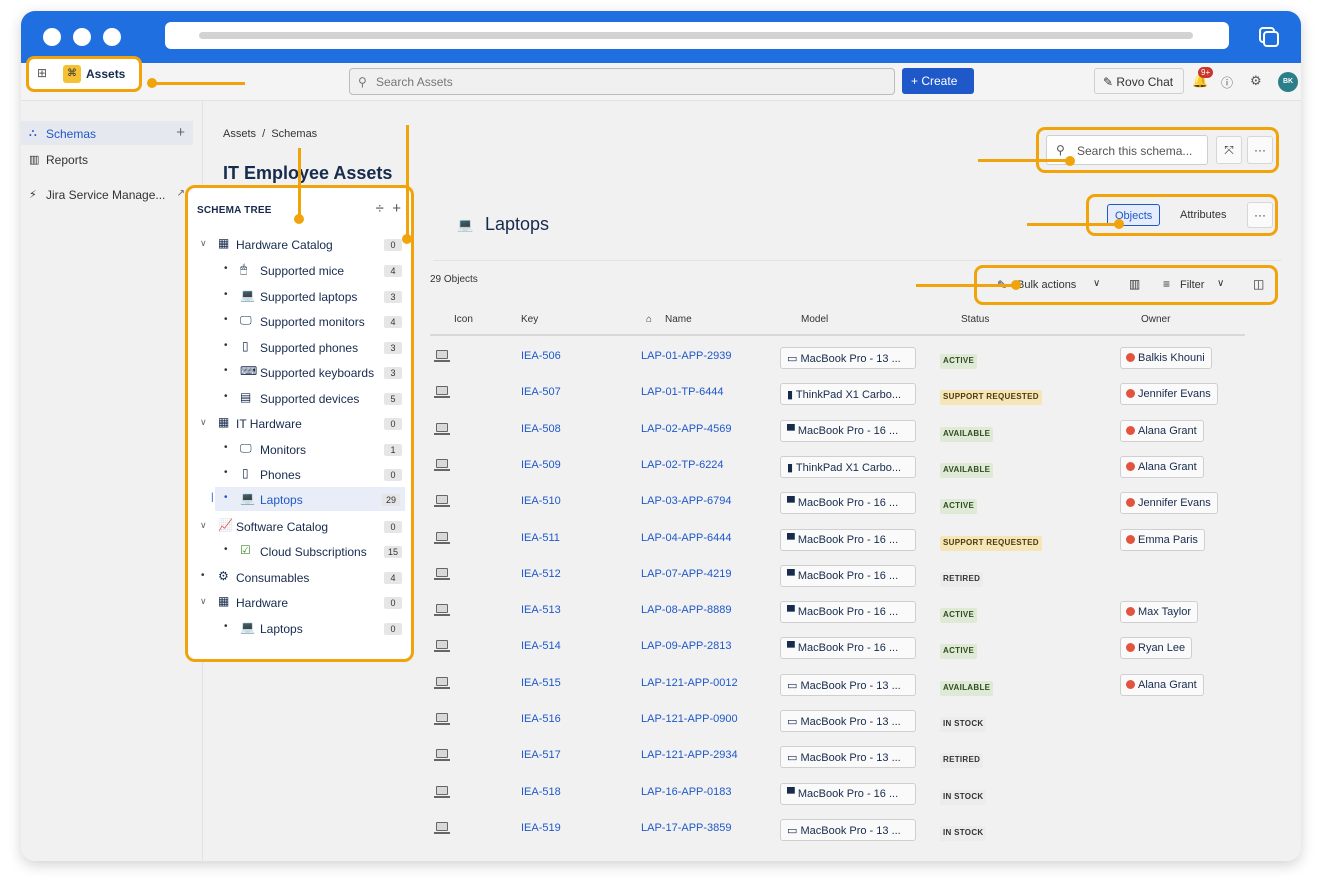  Describe the element at coordinates (311, 270) in the screenshot. I see `tree-node-supported-mice: • 🖱 Supported mice 4` at that location.